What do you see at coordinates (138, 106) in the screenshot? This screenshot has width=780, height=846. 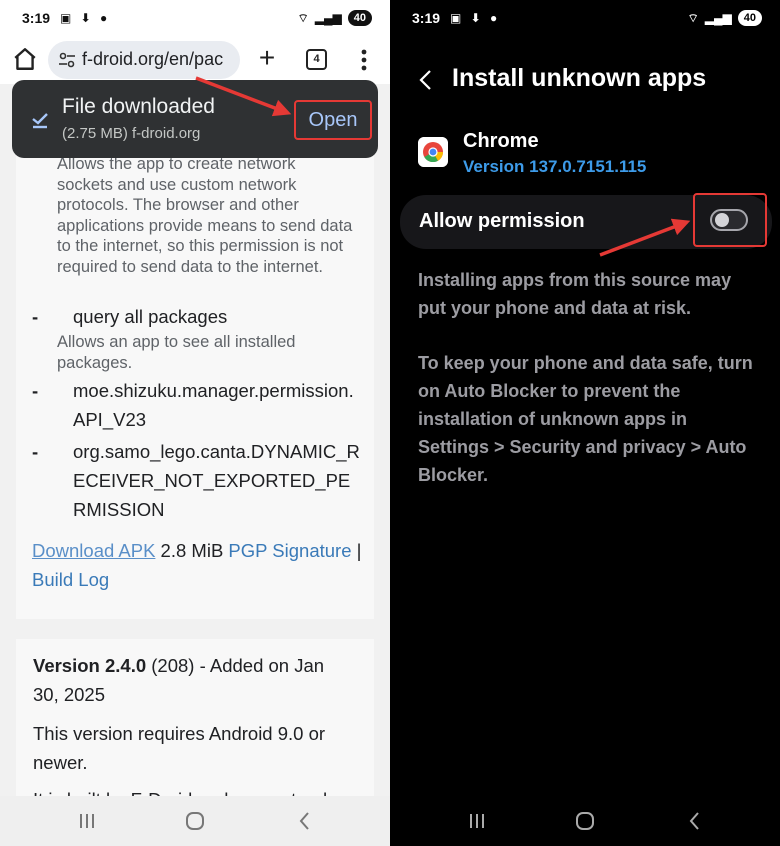 I see `snackbar-title: File downloaded` at bounding box center [138, 106].